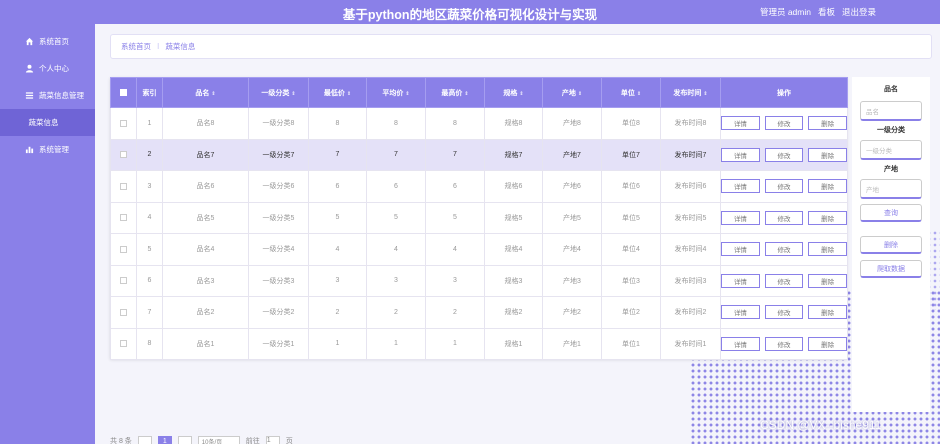 The width and height of the screenshot is (940, 444). What do you see at coordinates (826, 12) in the screenshot?
I see `board-link: 看板` at bounding box center [826, 12].